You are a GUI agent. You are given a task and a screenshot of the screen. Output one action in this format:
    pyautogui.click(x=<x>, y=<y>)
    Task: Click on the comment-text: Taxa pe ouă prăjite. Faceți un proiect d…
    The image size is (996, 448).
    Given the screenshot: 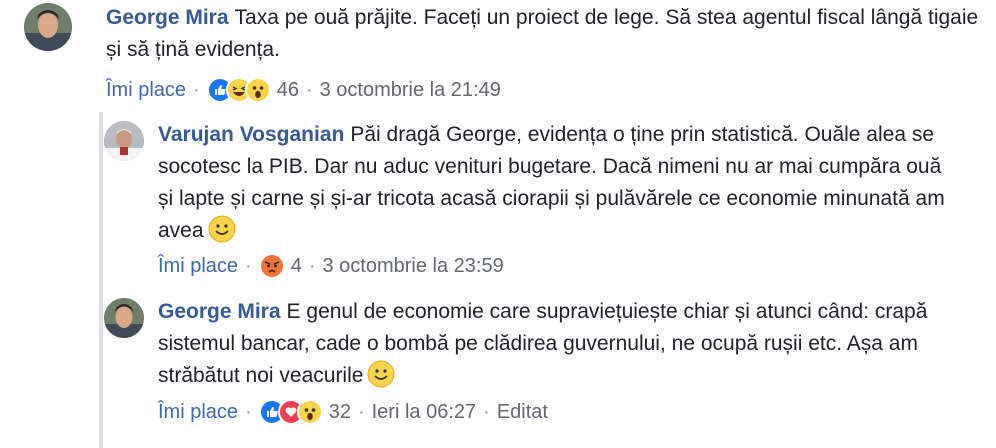 What is the action you would take?
    pyautogui.click(x=542, y=33)
    